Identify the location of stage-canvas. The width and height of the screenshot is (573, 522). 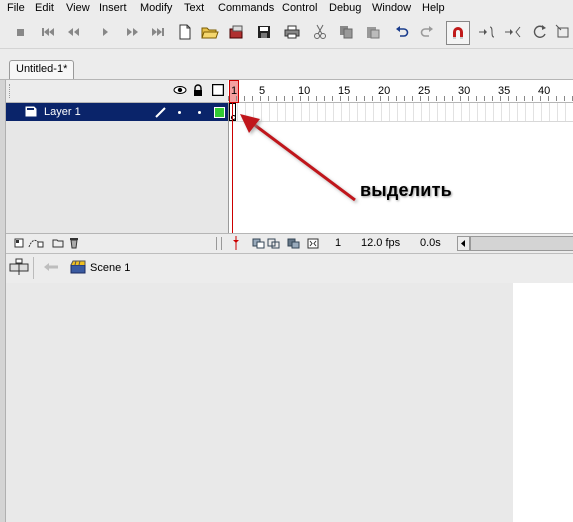
(543, 402).